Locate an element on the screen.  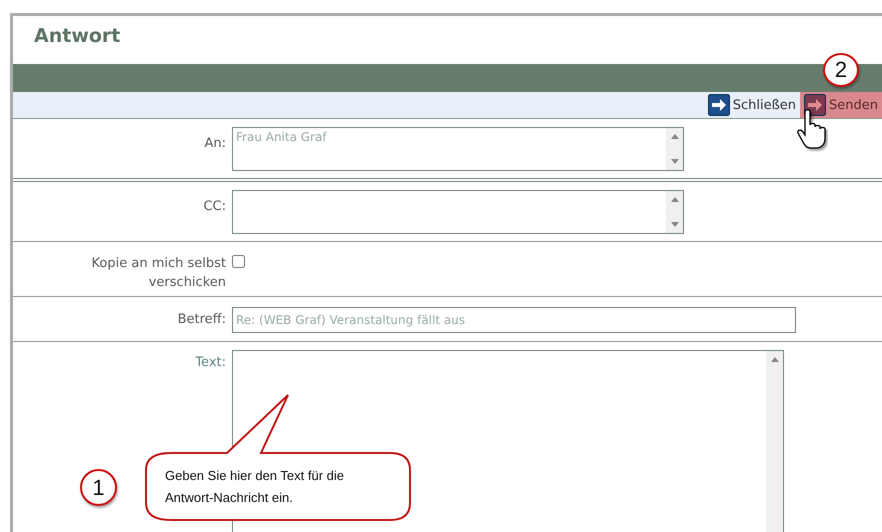
field-label: CC: is located at coordinates (214, 207).